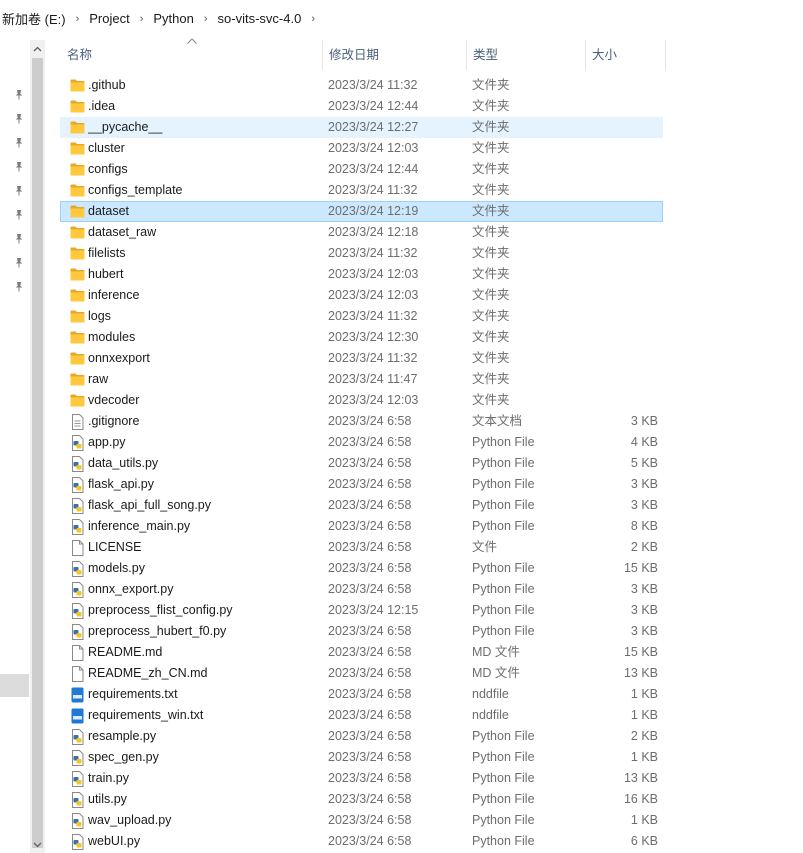 Image resolution: width=803 pixels, height=853 pixels. I want to click on breadcrumb-item-drive: 新加卷 (E:), so click(34, 18).